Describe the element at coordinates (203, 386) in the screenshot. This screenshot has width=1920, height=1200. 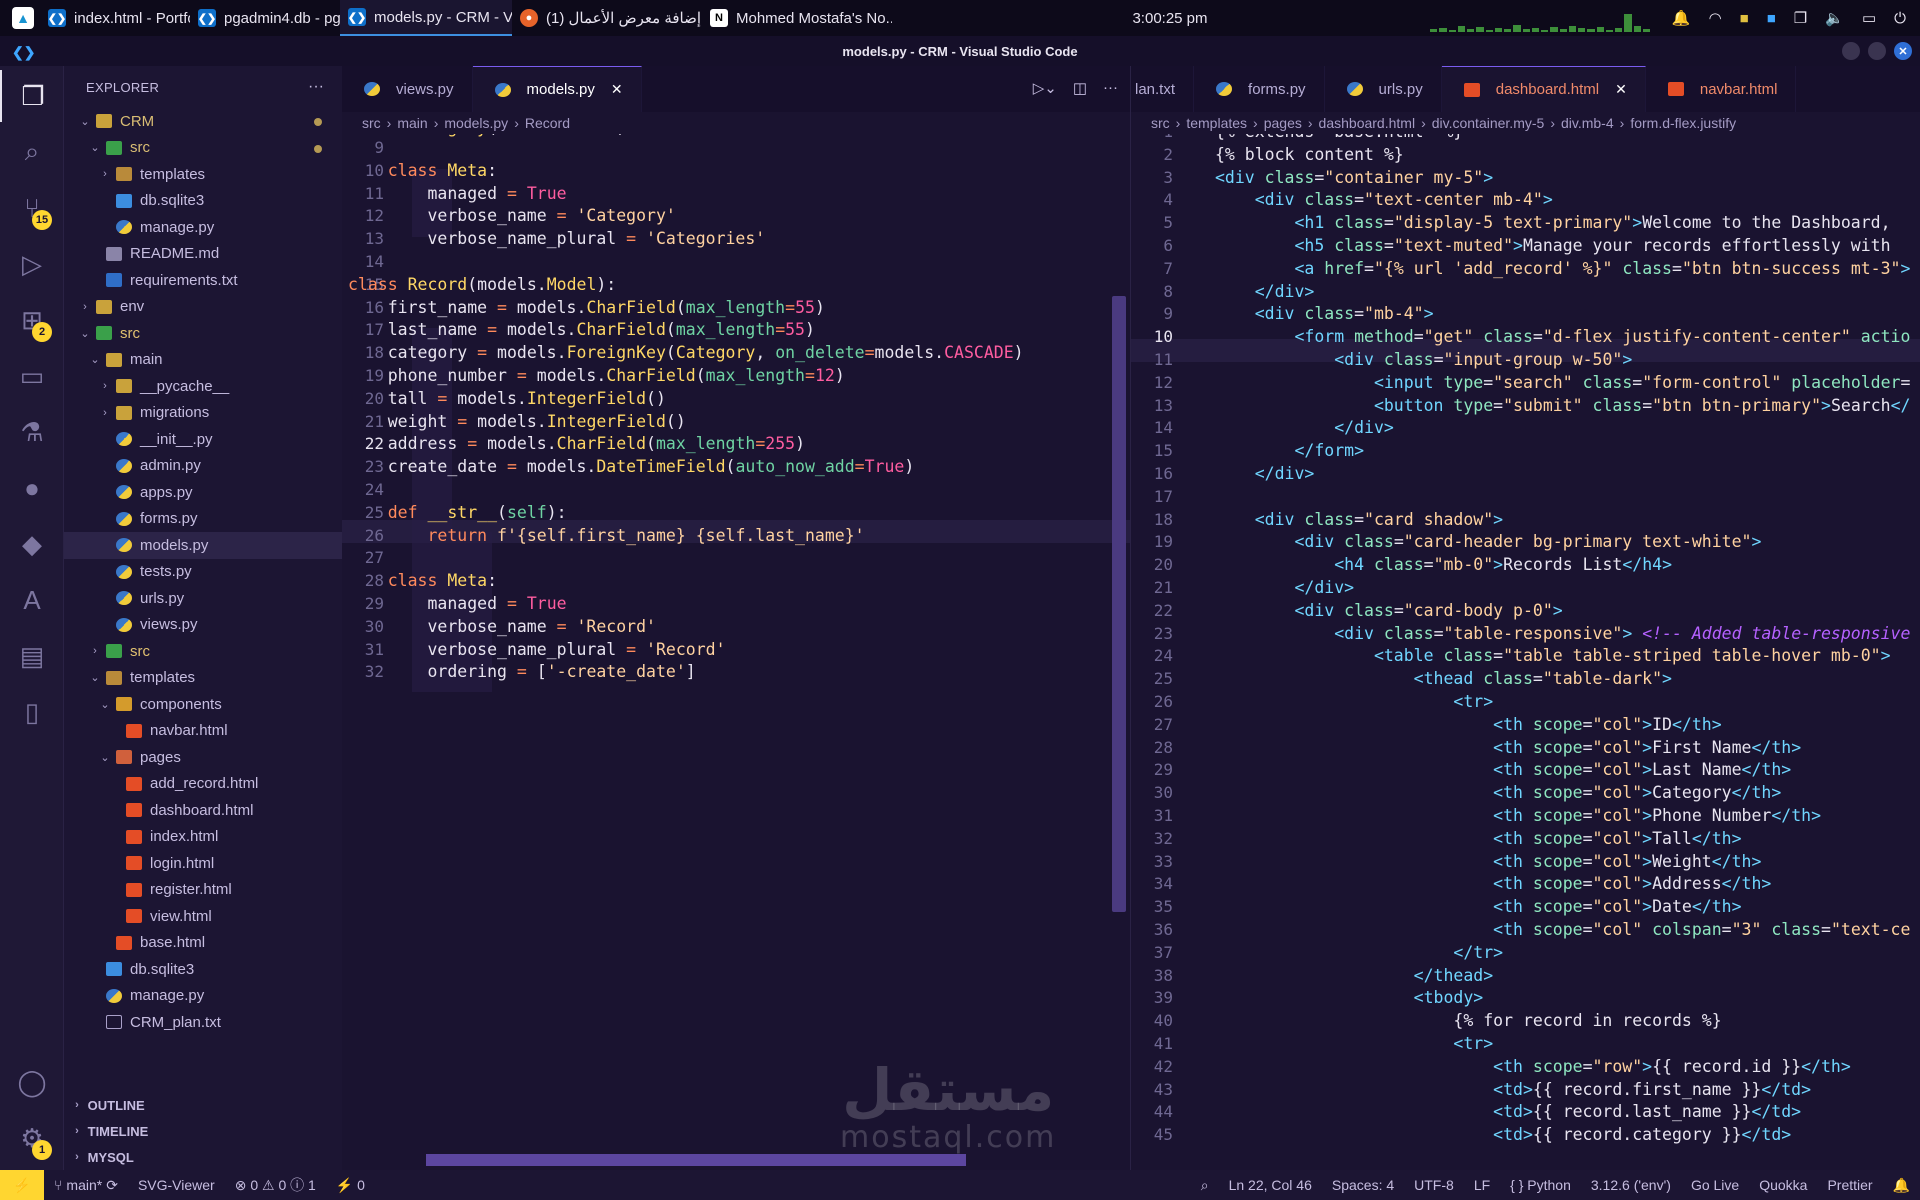
I see `folder-item: › __pycache__` at that location.